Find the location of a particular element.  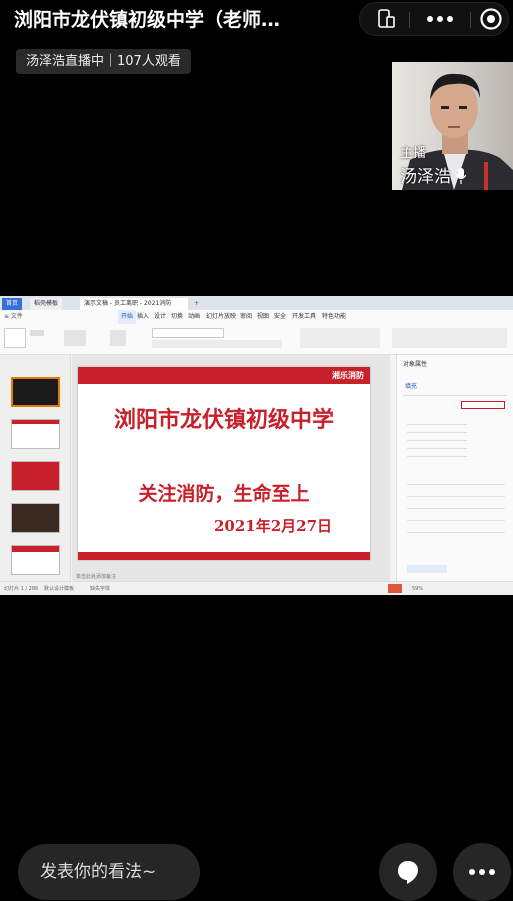

slide-thumbnails-pane is located at coordinates (35, 468).